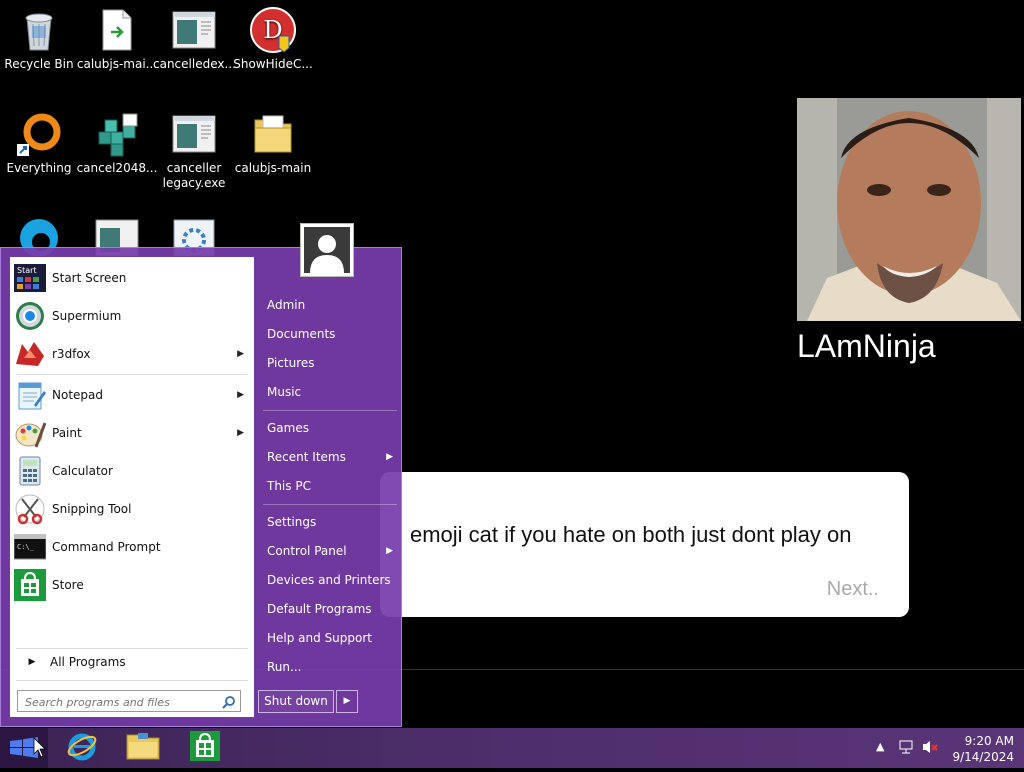  What do you see at coordinates (273, 30) in the screenshot?
I see `showhide-app-icon: D` at bounding box center [273, 30].